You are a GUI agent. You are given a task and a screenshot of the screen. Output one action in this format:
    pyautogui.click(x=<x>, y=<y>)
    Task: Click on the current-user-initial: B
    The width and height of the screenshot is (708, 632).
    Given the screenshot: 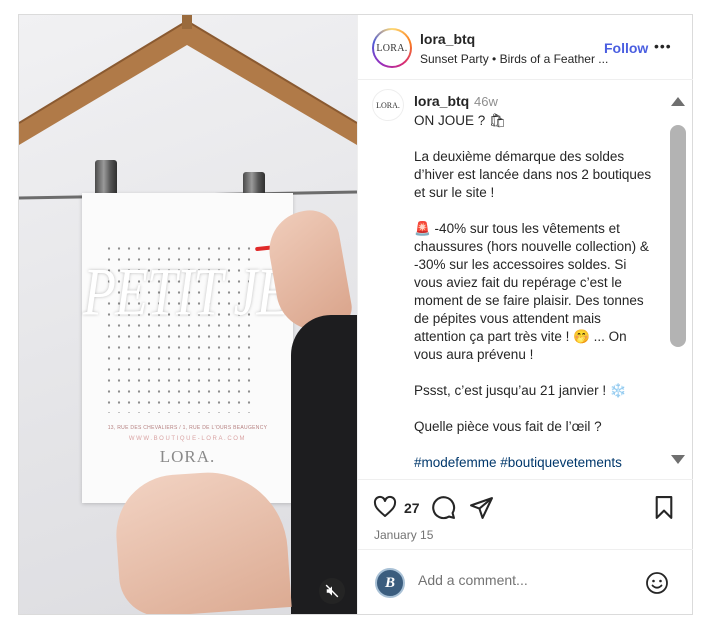 What is the action you would take?
    pyautogui.click(x=389, y=582)
    